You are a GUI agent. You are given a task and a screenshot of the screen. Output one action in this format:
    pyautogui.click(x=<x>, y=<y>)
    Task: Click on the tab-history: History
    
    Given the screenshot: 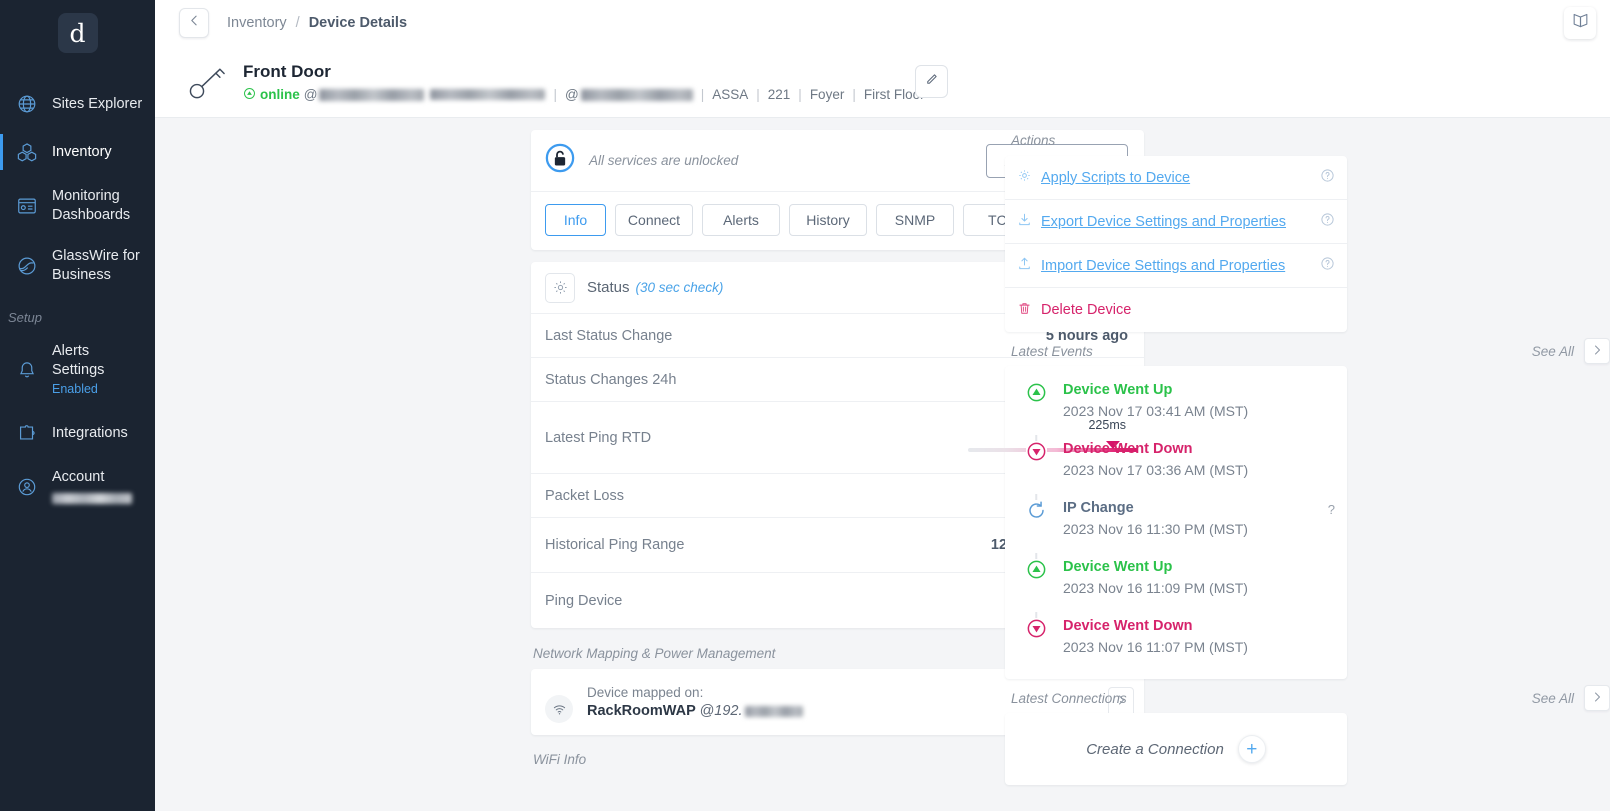 What is the action you would take?
    pyautogui.click(x=828, y=220)
    